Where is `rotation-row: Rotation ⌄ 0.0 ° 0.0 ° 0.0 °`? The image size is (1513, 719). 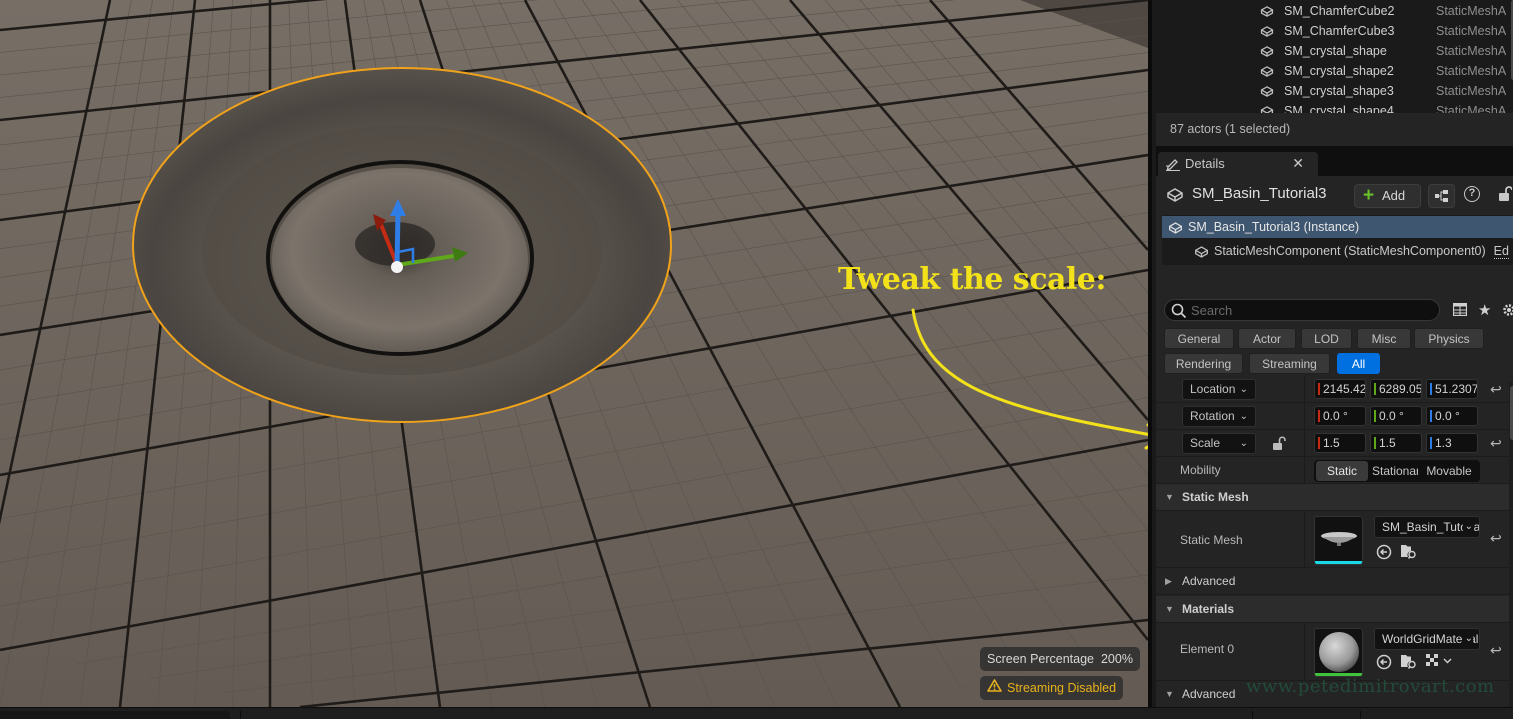
rotation-row: Rotation ⌄ 0.0 ° 0.0 ° 0.0 ° is located at coordinates (1332, 416).